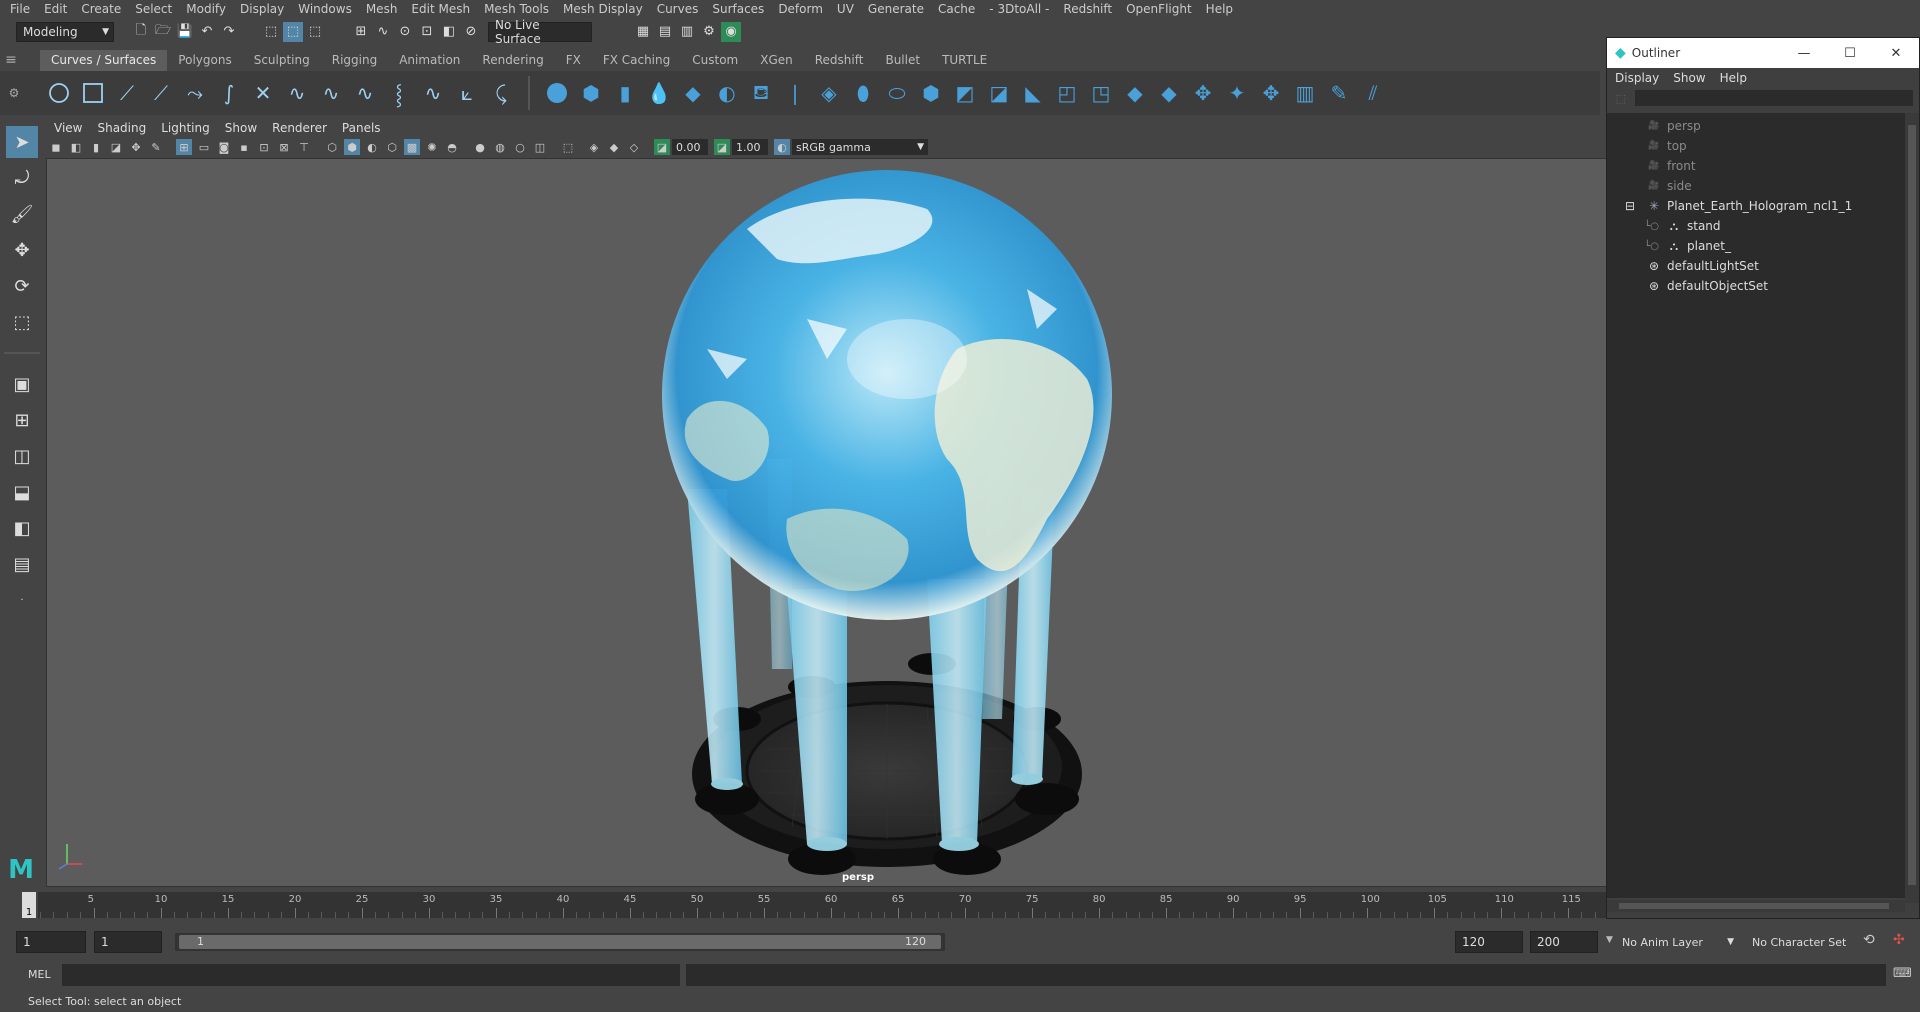 Image resolution: width=1920 pixels, height=1012 pixels. I want to click on color-management-icon: ◐, so click(782, 147).